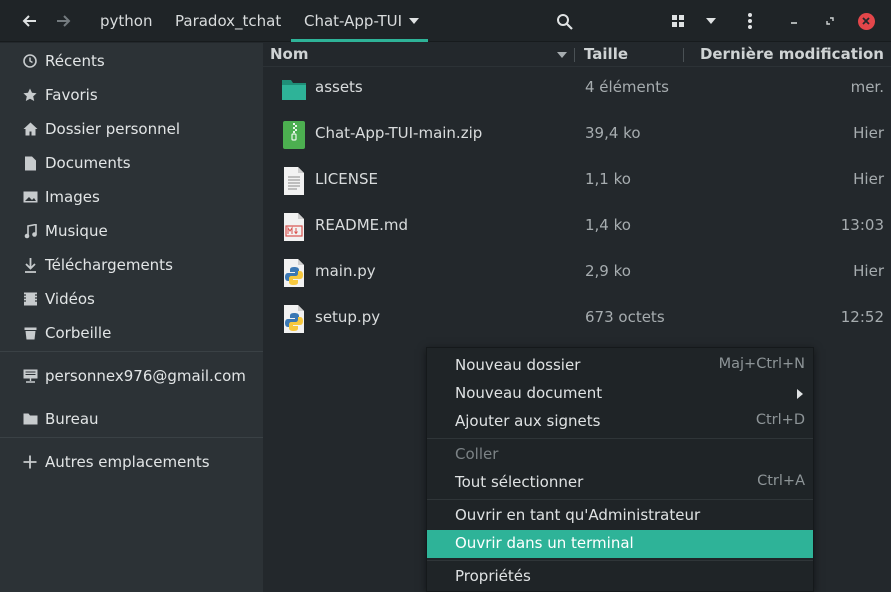  What do you see at coordinates (131, 197) in the screenshot?
I see `sidebar-item-images: Images` at bounding box center [131, 197].